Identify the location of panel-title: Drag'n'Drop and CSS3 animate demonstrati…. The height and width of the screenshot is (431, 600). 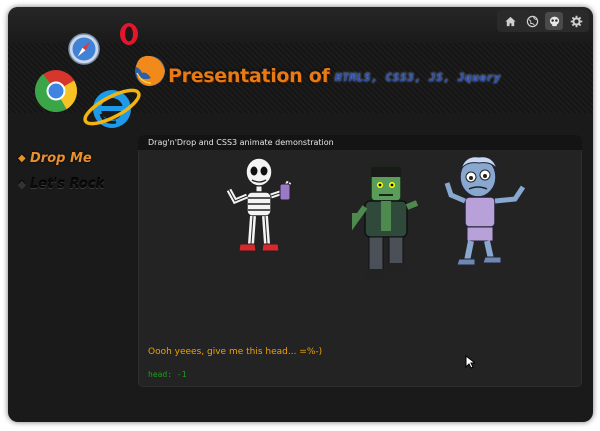
(360, 142).